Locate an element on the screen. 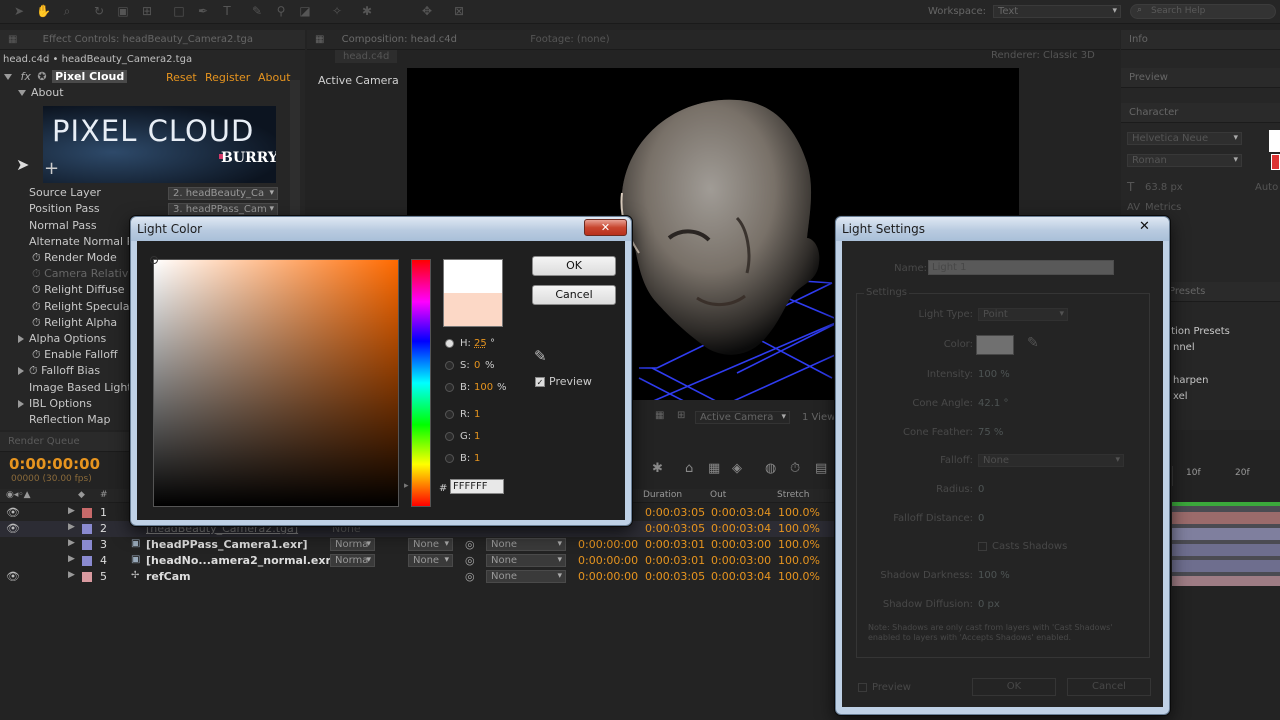  effects-presets-tab: Presets is located at coordinates (1220, 292).